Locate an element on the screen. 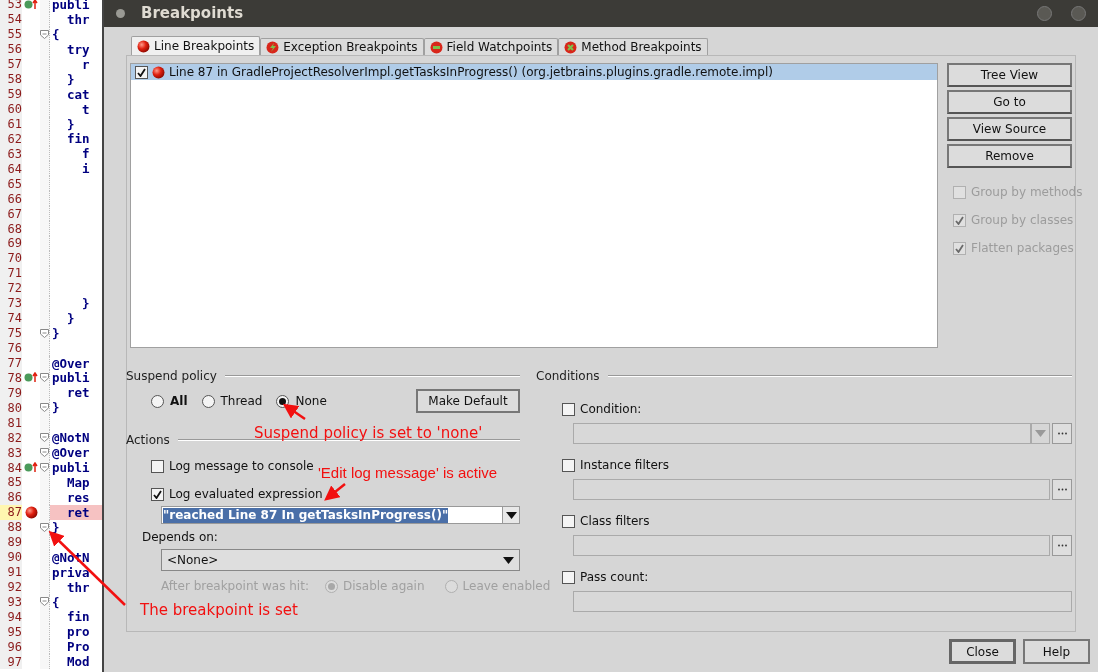  annotation-text: 'Edit log message' is active is located at coordinates (408, 473).